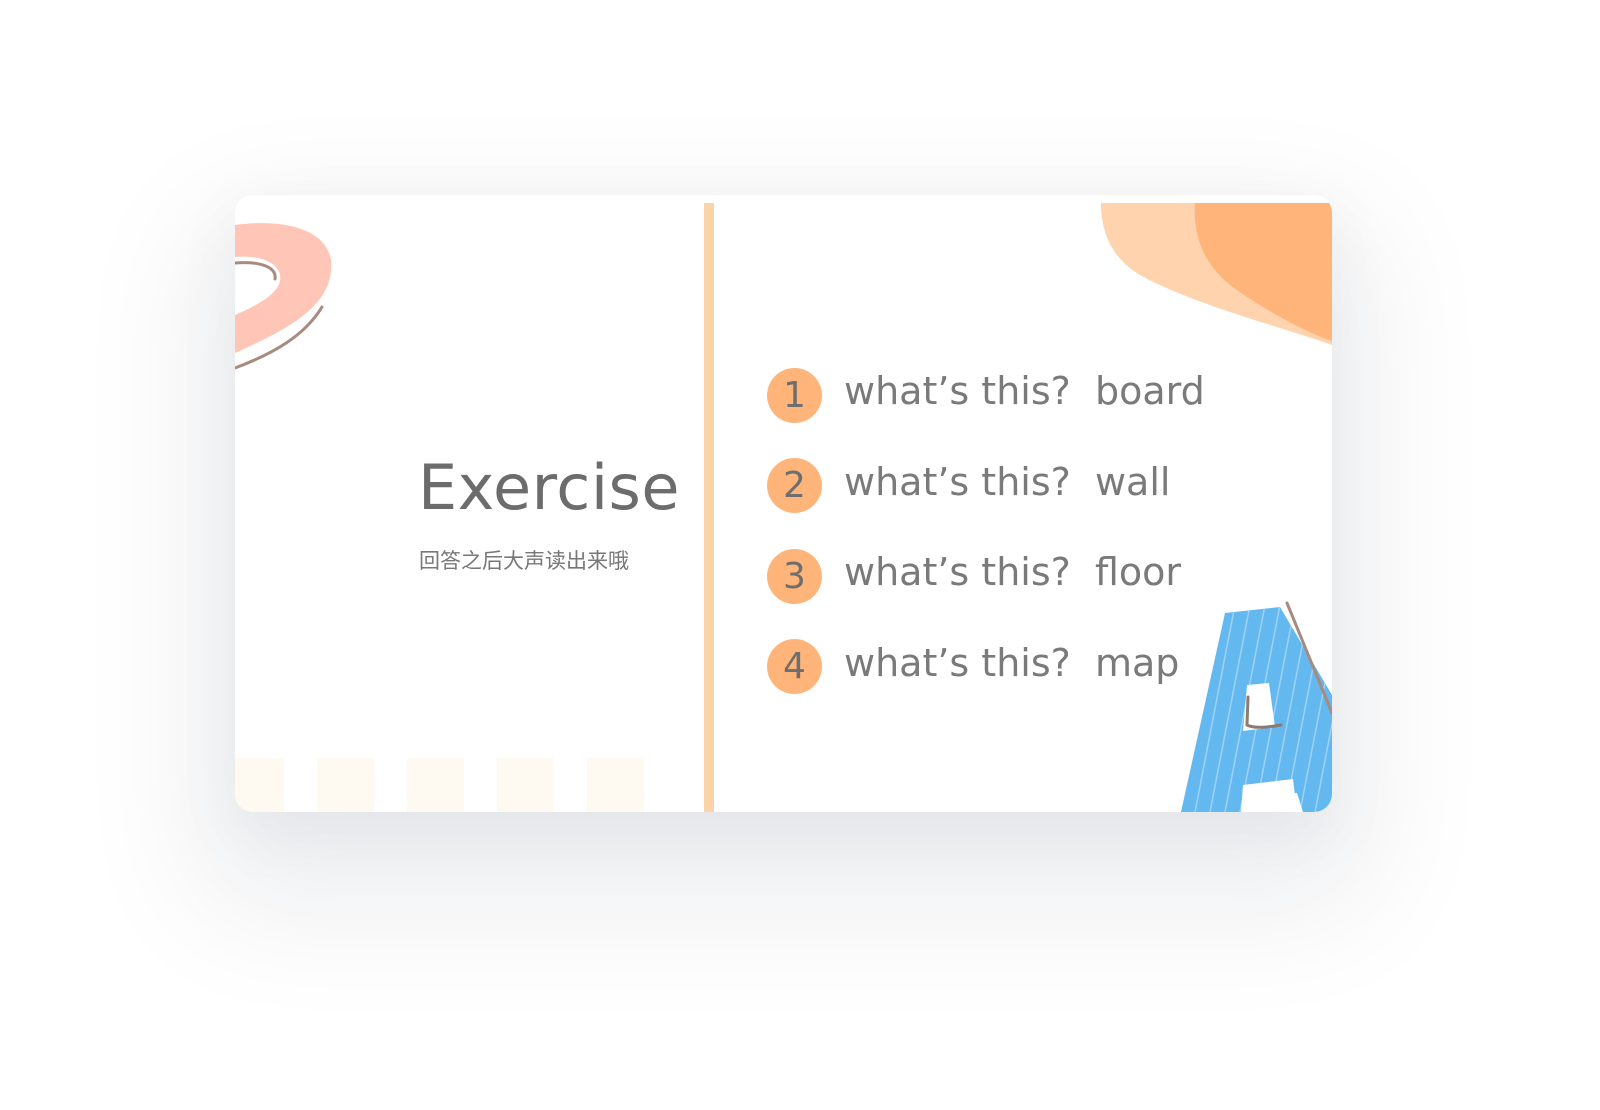  I want to click on question-item-1: 1 what’s this? board, so click(986, 395).